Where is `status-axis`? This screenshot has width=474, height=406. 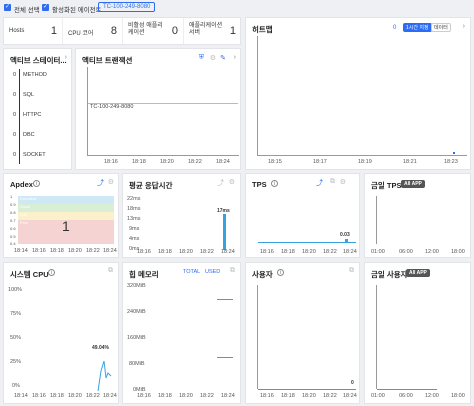 status-axis is located at coordinates (19, 116).